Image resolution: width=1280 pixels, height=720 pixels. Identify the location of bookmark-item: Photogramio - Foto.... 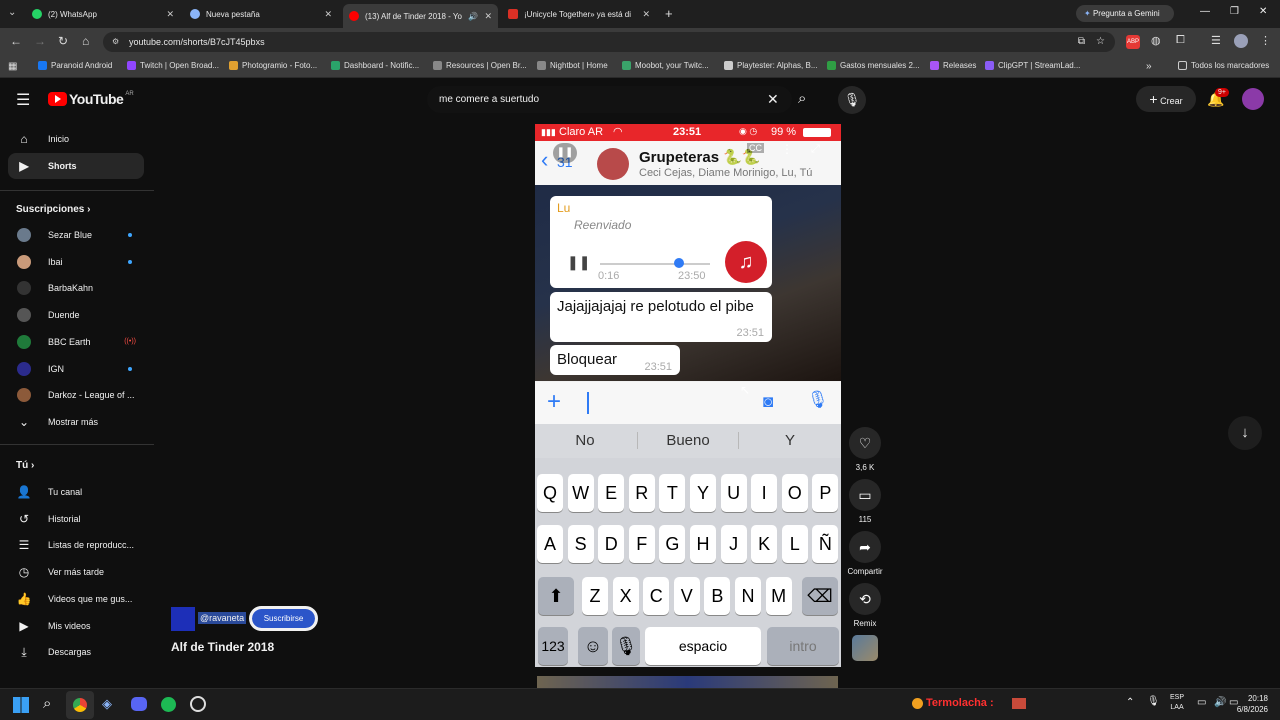
(273, 65).